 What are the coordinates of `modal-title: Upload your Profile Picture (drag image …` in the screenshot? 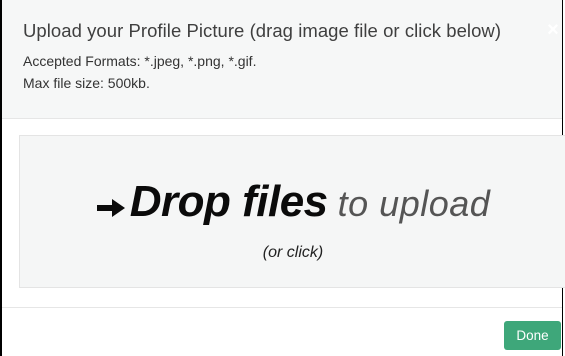 It's located at (262, 30).